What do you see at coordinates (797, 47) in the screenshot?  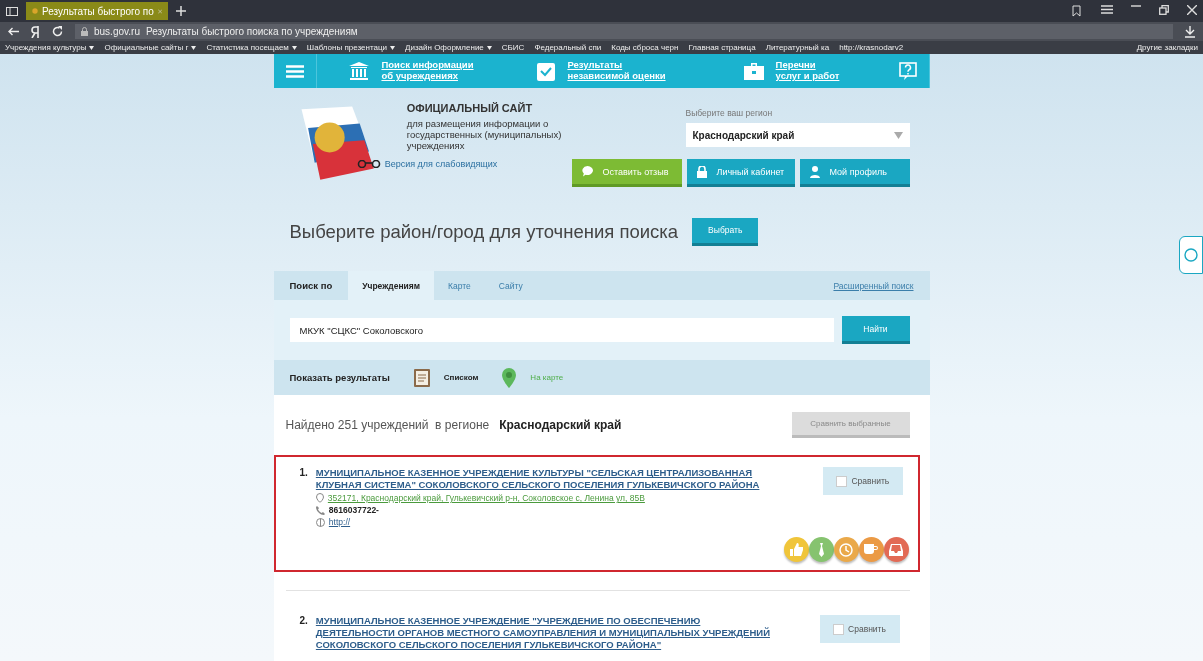 I see `bookmark-item: Литературный ка` at bounding box center [797, 47].